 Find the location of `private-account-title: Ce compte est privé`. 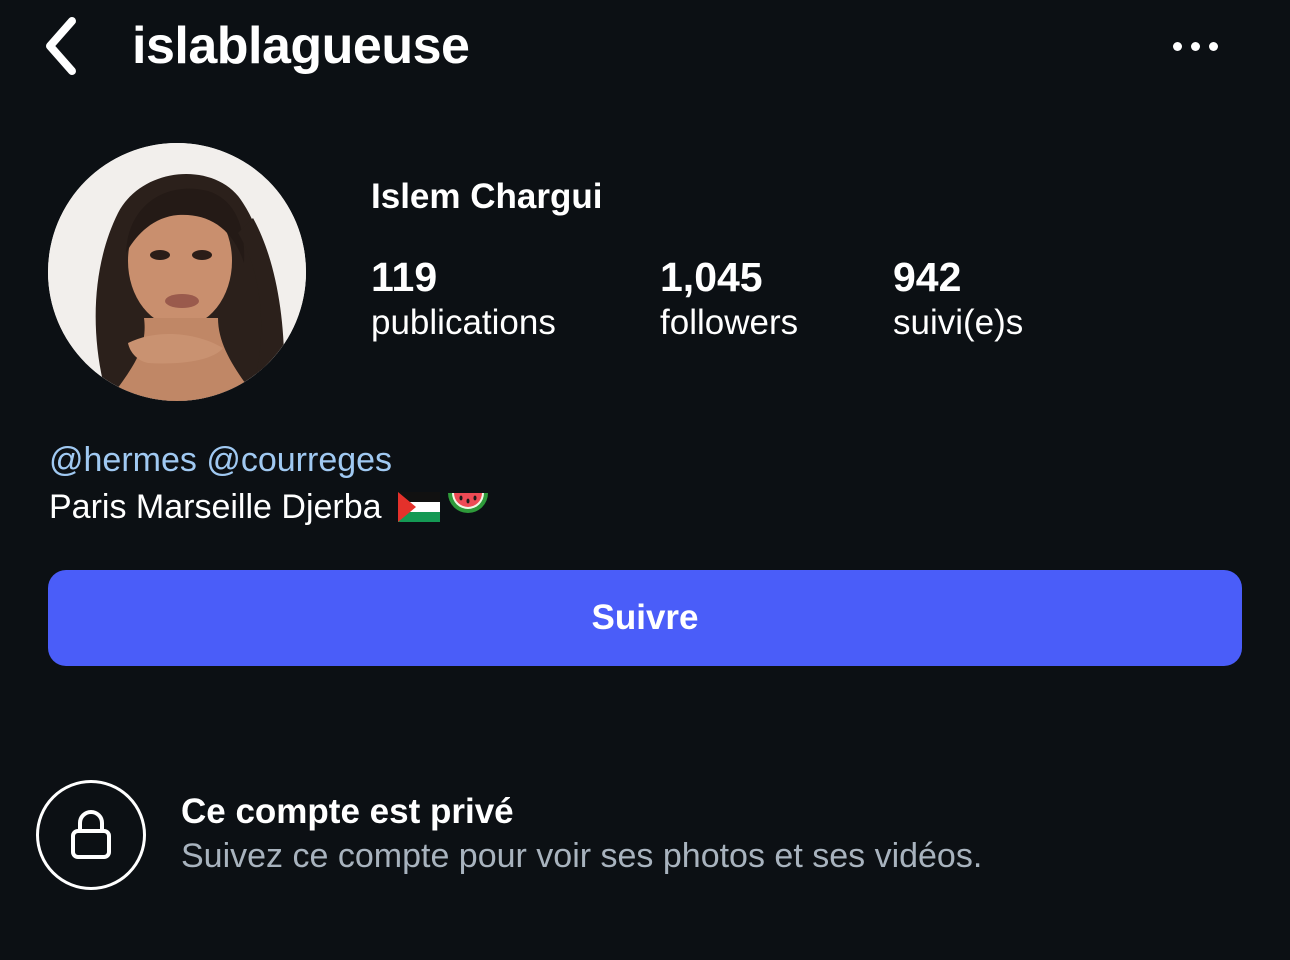

private-account-title: Ce compte est privé is located at coordinates (347, 811).